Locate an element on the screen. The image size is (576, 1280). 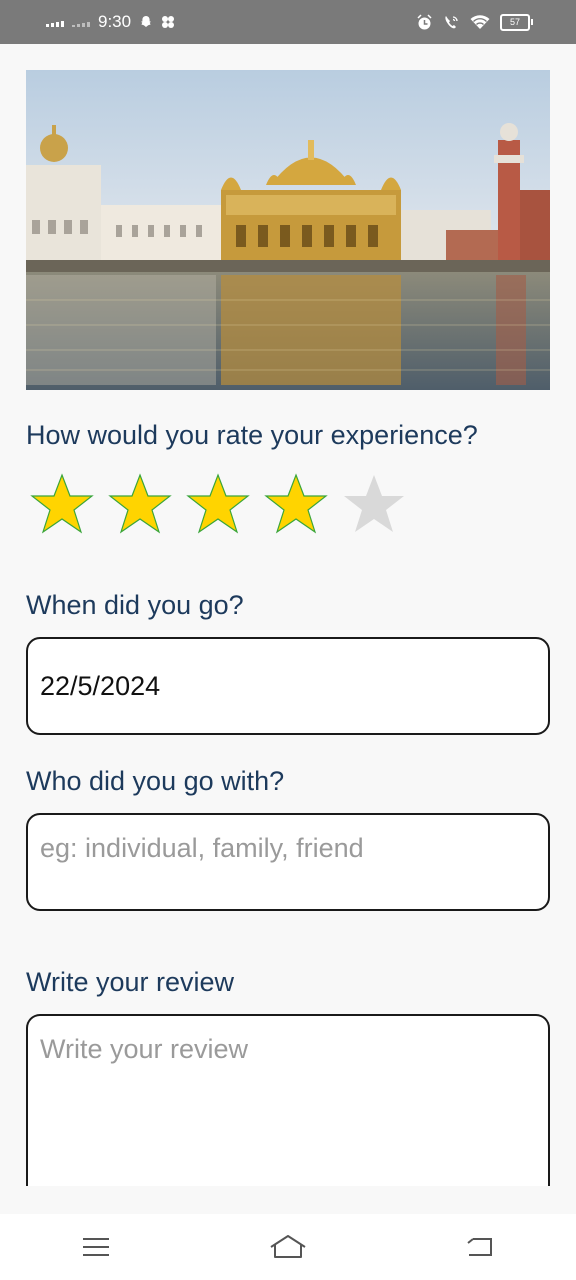
pinwheel-icon is located at coordinates (168, 22).